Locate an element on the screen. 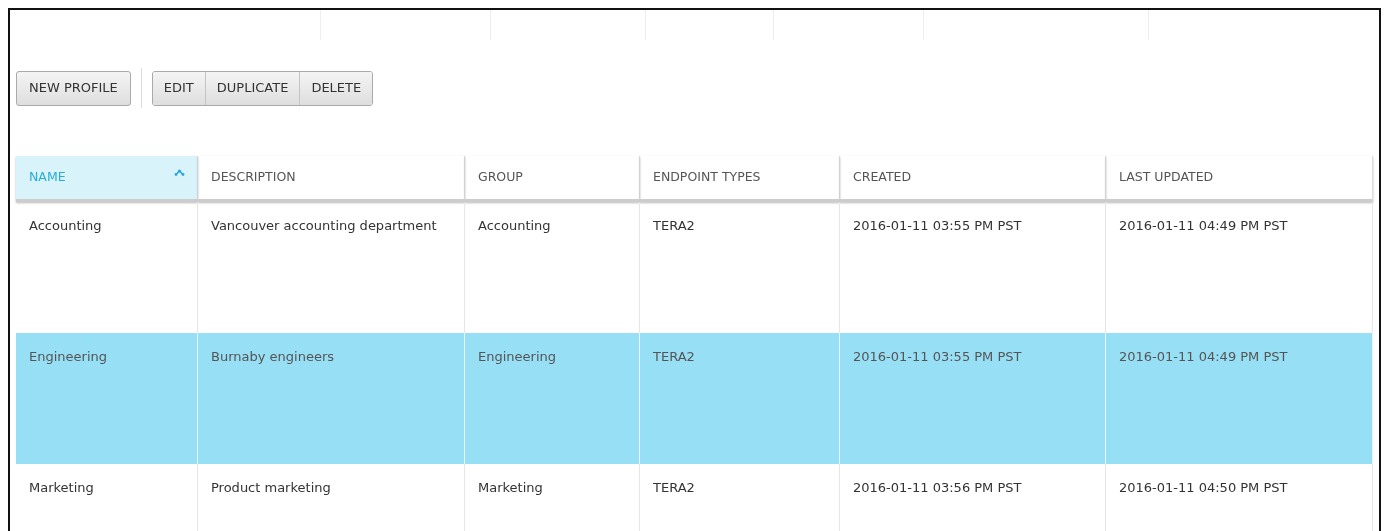  column-header: GROUP is located at coordinates (552, 179).